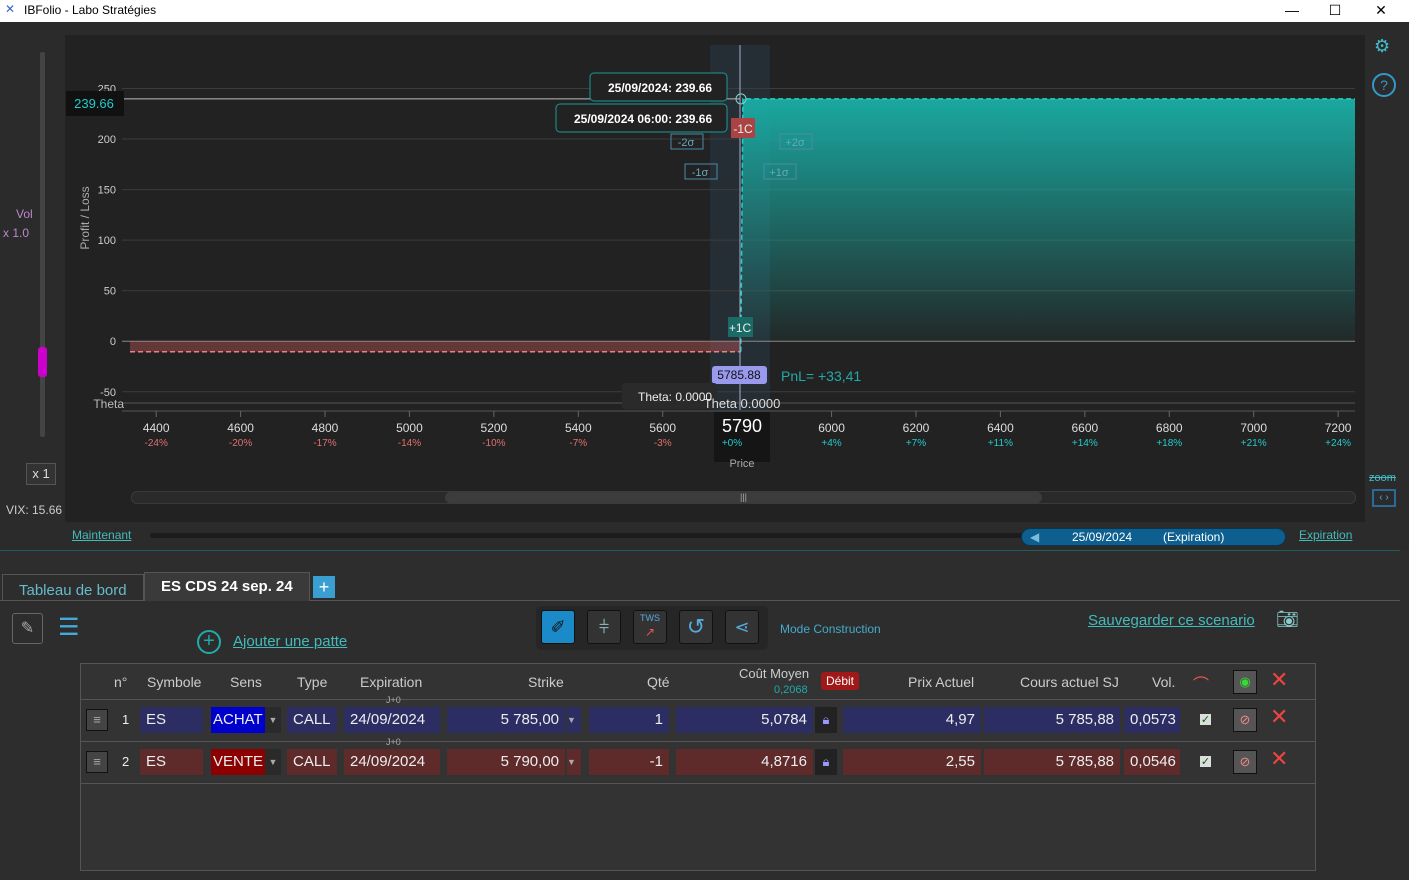  I want to click on header-symbol: Symbole, so click(174, 682).